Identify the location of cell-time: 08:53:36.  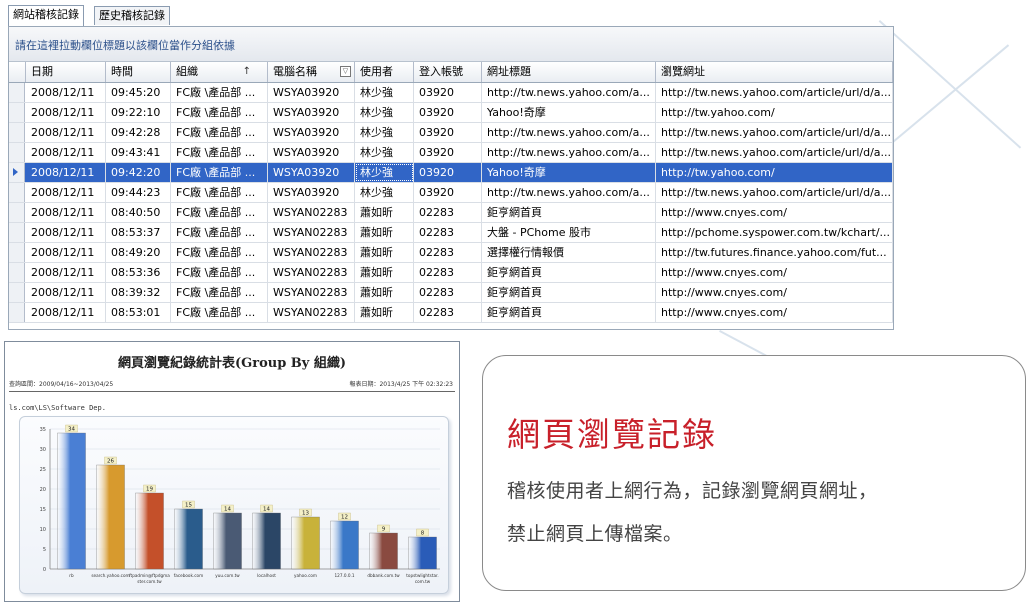
(138, 272).